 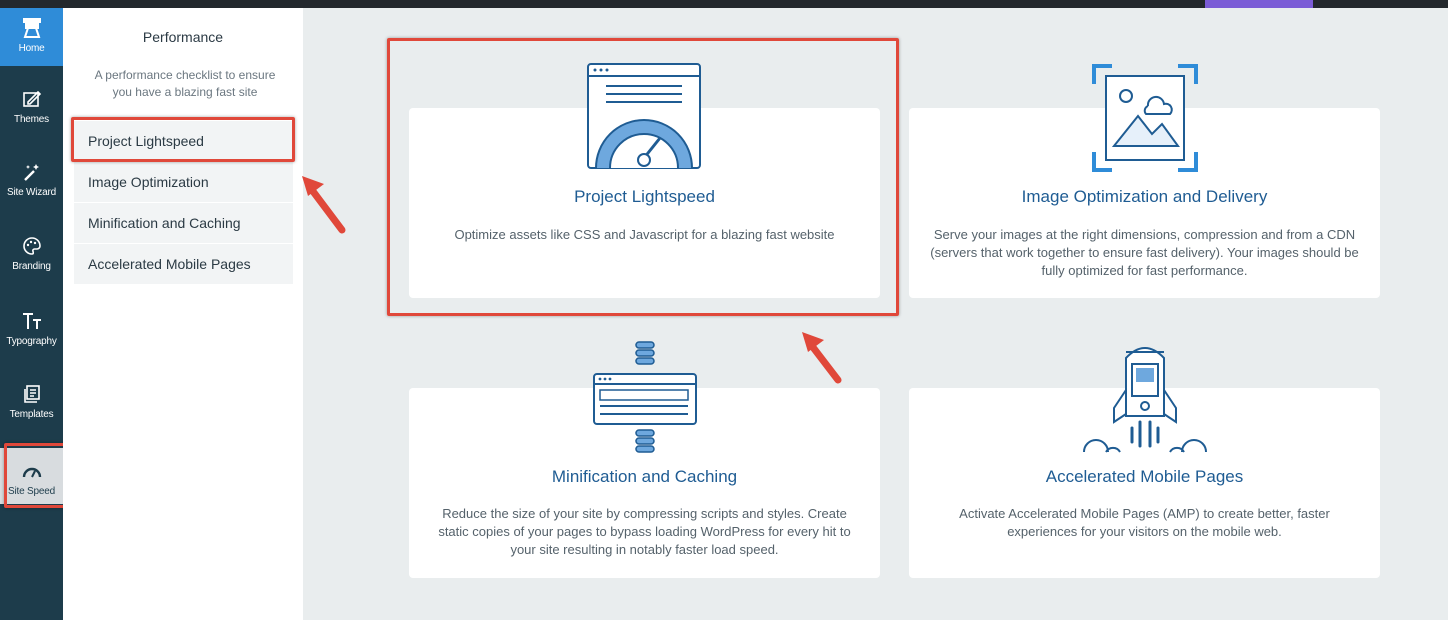 I want to click on rail-item-templates: Templates, so click(x=31, y=410).